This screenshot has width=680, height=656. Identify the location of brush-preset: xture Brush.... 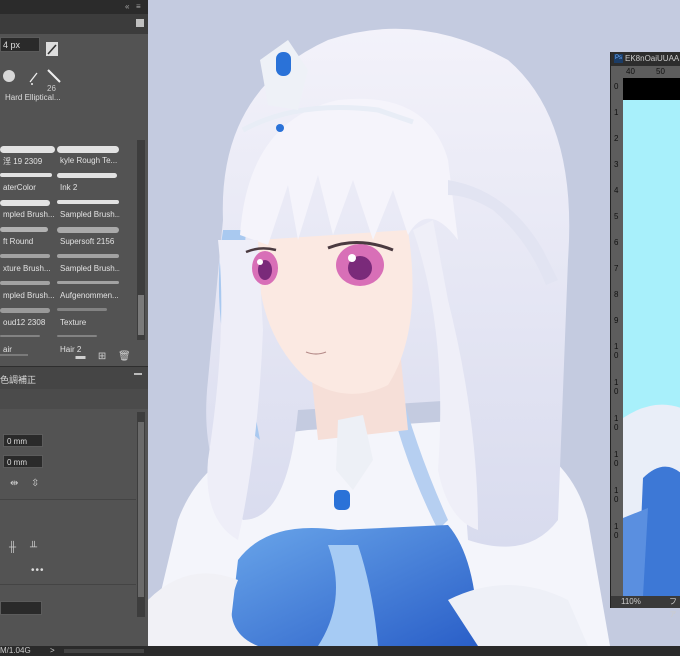
(30, 264).